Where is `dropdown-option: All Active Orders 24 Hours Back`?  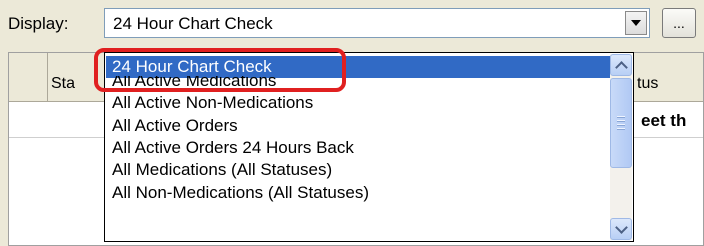
dropdown-option: All Active Orders 24 Hours Back is located at coordinates (358, 148).